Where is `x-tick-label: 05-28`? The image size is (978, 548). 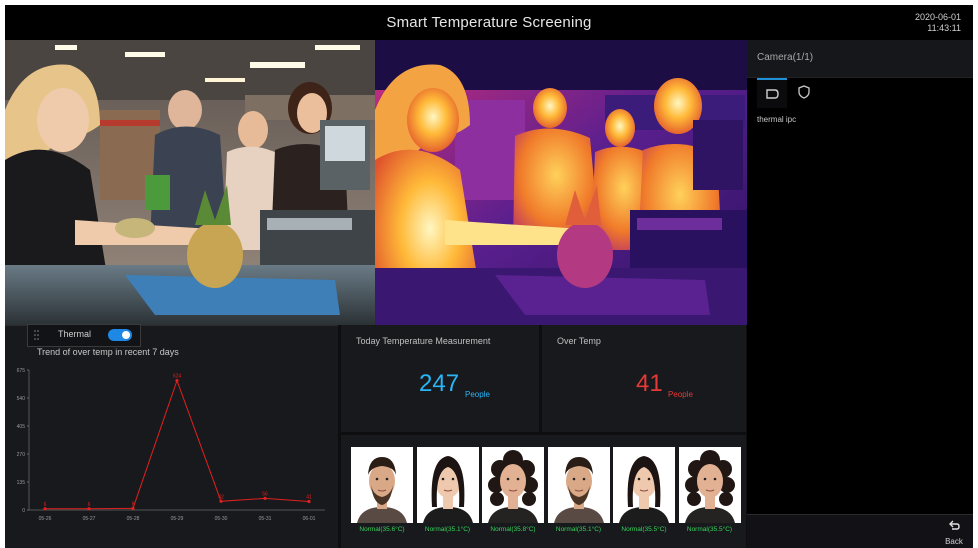 x-tick-label: 05-28 is located at coordinates (133, 519).